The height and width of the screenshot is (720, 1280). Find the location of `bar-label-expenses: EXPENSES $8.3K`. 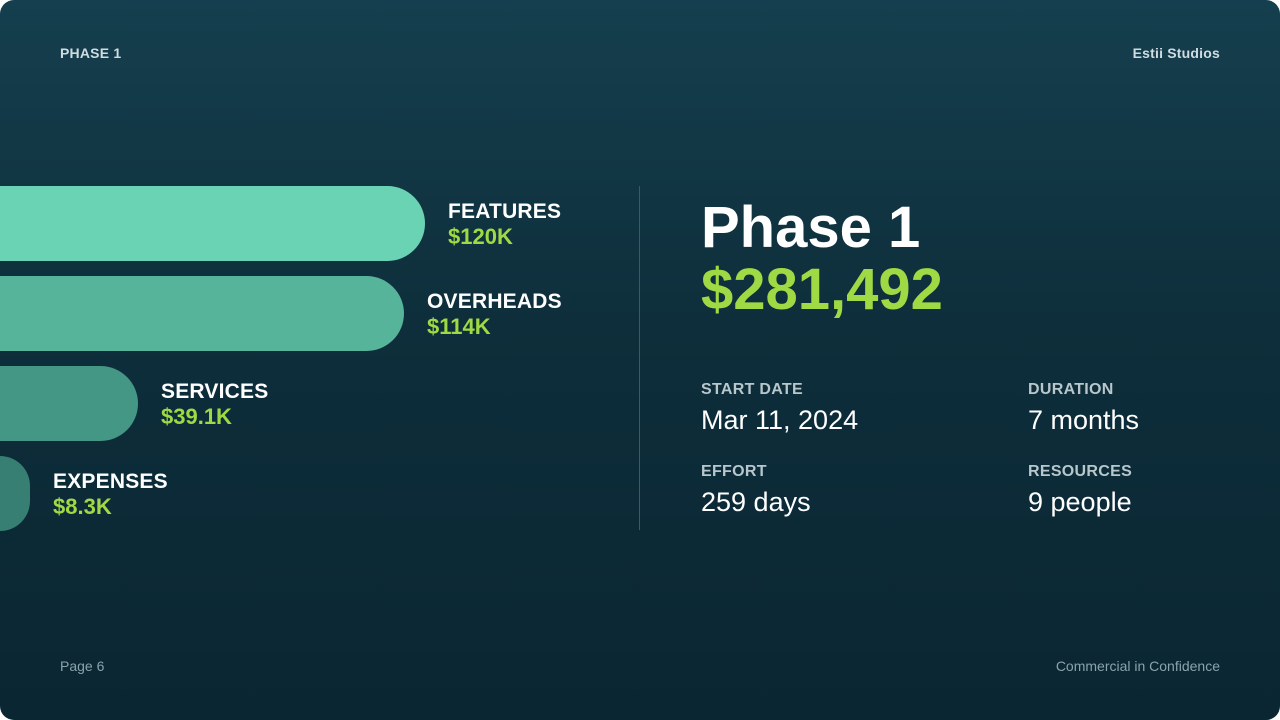

bar-label-expenses: EXPENSES $8.3K is located at coordinates (110, 494).